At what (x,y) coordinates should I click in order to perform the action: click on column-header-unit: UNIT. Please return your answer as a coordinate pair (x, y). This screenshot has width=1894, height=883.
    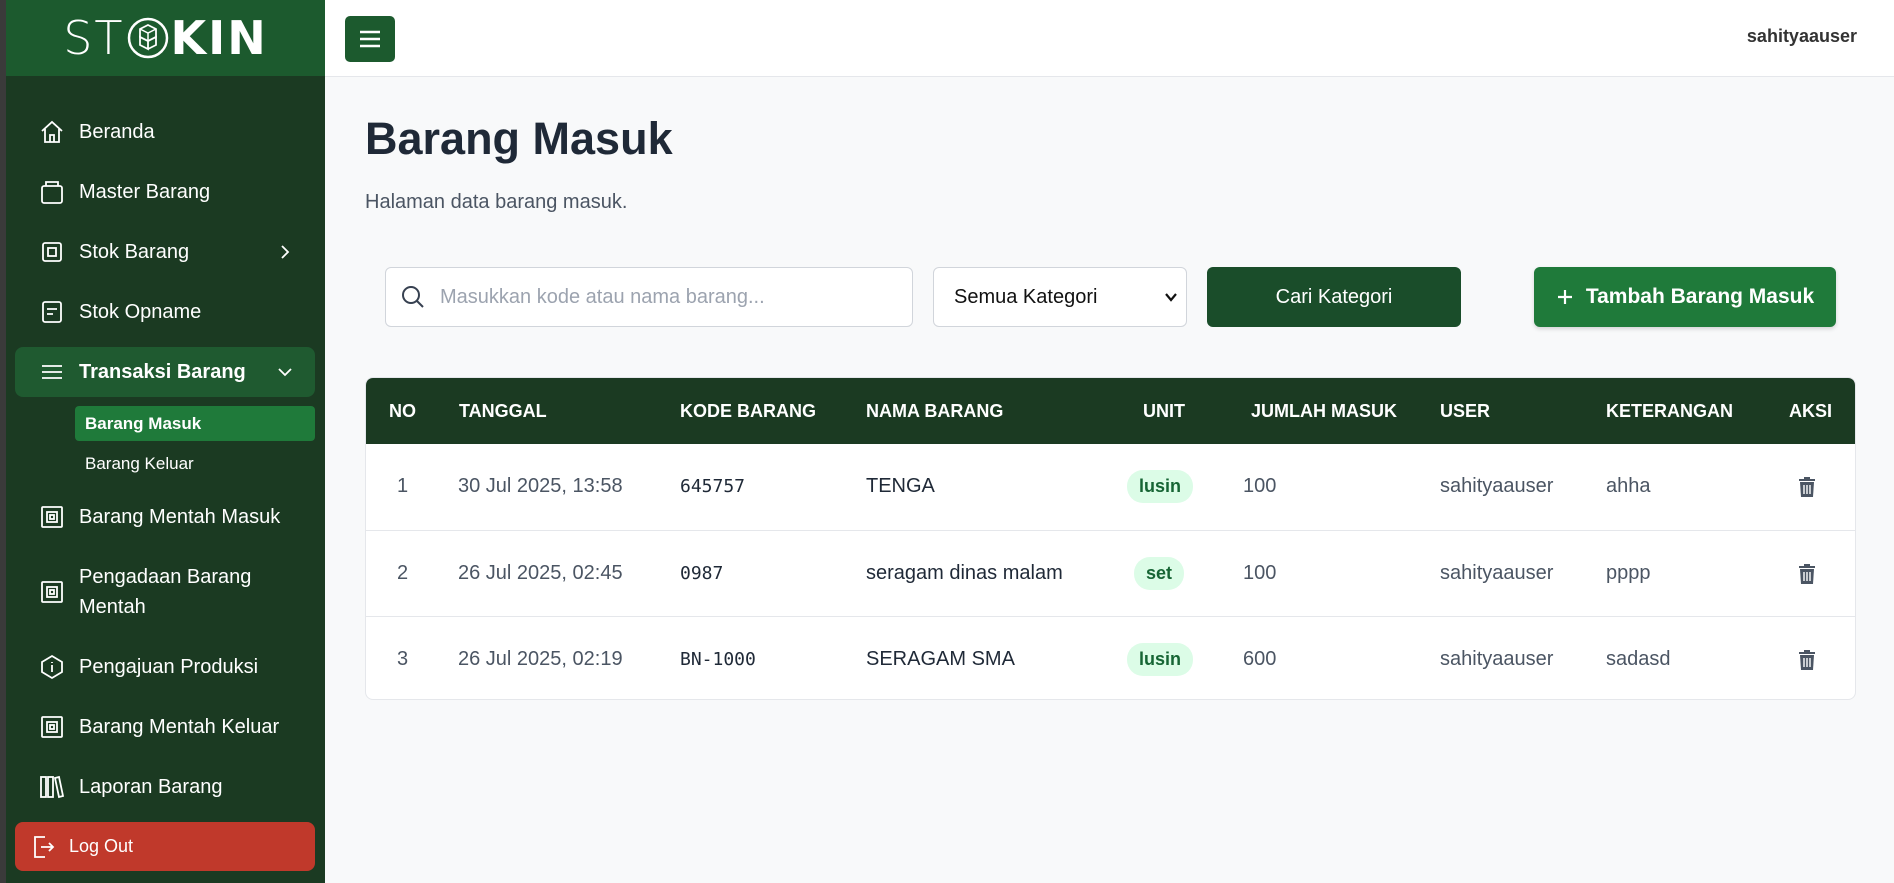
    Looking at the image, I should click on (1164, 410).